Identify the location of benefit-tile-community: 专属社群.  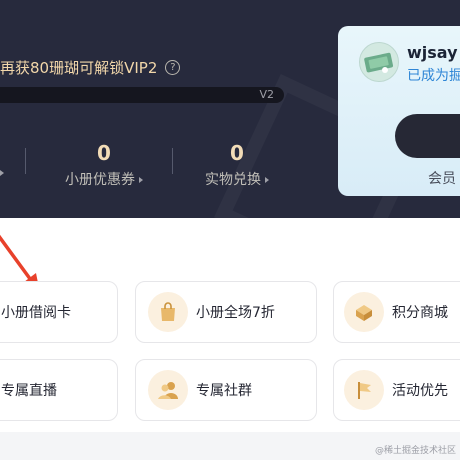
(226, 390).